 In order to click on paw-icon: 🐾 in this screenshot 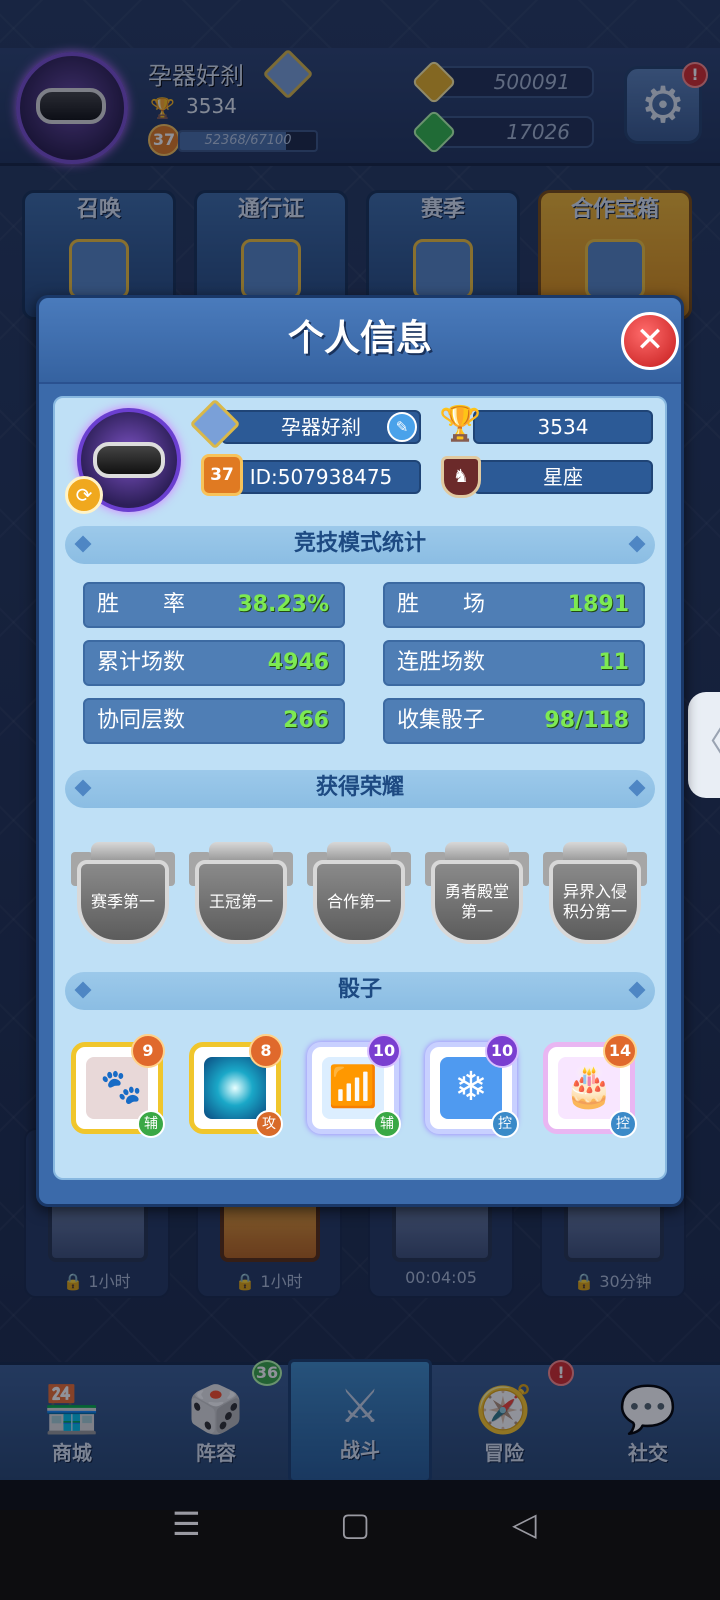, I will do `click(117, 1088)`.